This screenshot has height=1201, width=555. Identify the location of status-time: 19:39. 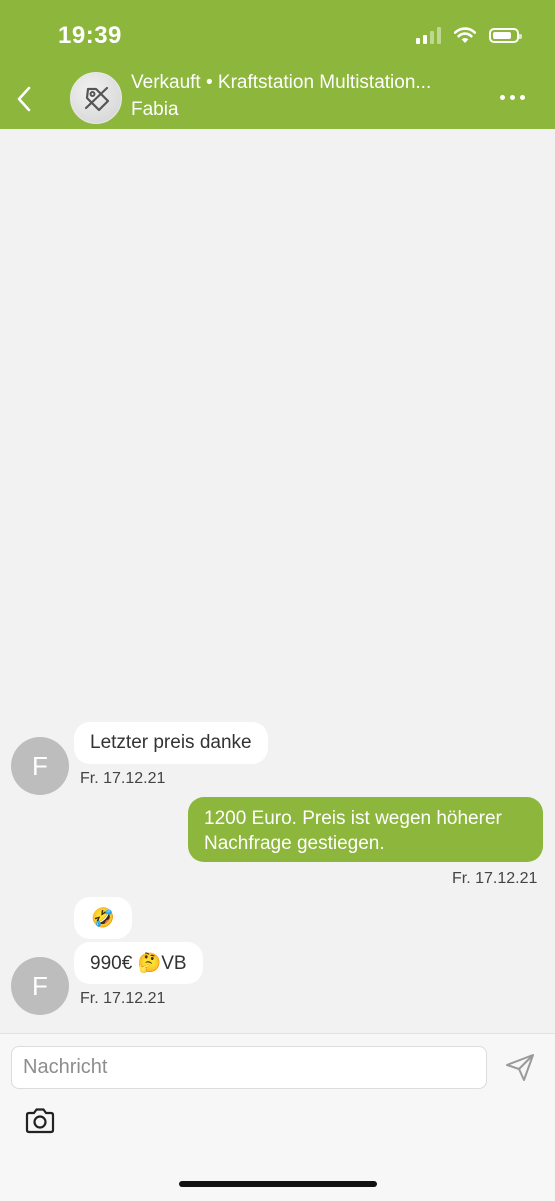
(90, 35).